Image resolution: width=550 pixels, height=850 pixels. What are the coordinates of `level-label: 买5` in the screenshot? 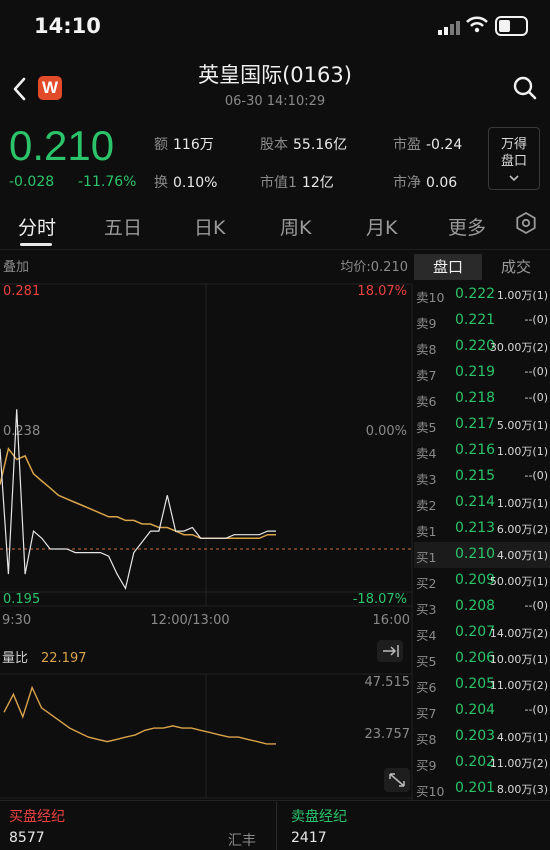 It's located at (426, 661).